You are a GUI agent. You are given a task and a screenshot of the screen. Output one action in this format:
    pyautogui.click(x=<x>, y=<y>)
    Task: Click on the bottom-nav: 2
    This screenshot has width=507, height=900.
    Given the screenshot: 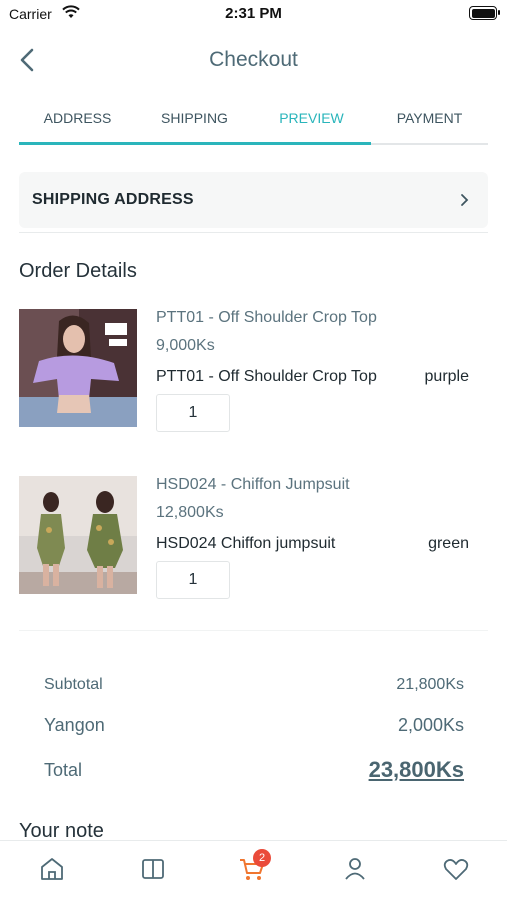 What is the action you would take?
    pyautogui.click(x=253, y=870)
    